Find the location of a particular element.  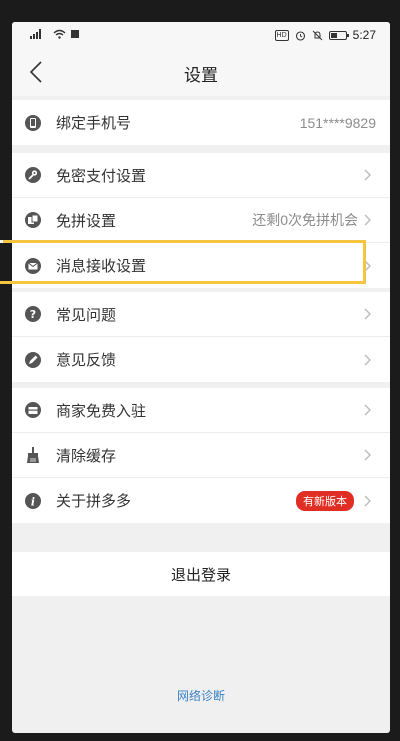

logout-button: 退出登录 is located at coordinates (201, 574).